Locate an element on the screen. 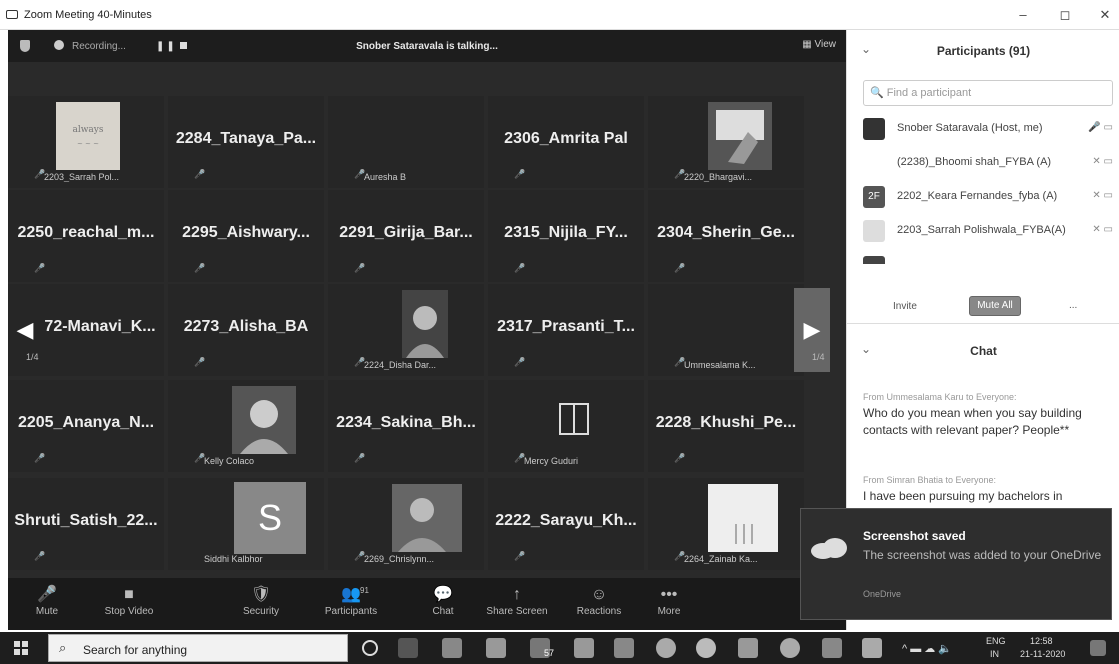 The height and width of the screenshot is (664, 1119). calendar-icon is located at coordinates (748, 648).